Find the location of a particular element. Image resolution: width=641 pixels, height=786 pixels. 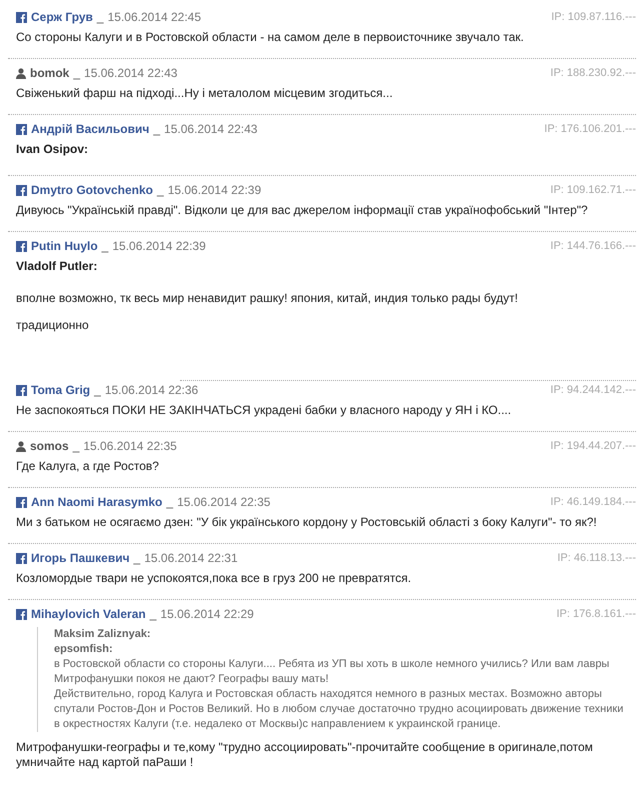

comment-text: Козломордые твари не успокоятся,пока все в груз 200 не превратятся. is located at coordinates (214, 578).